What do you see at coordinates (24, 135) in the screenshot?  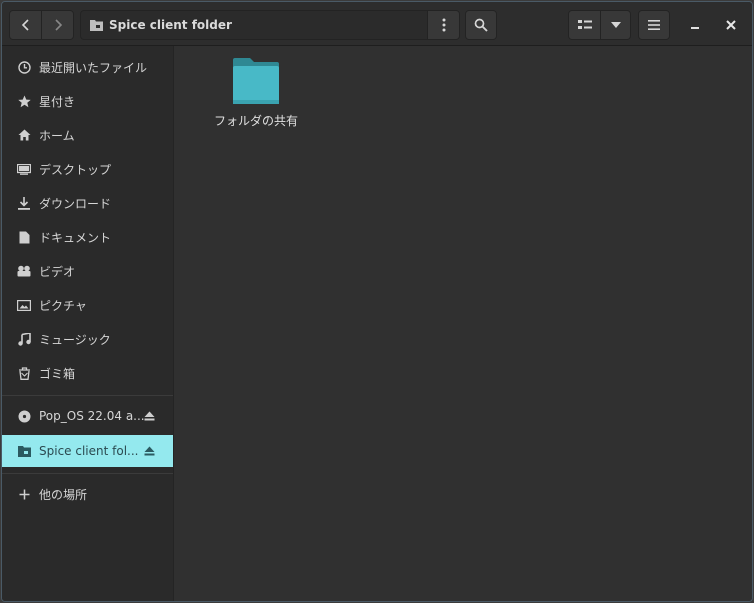 I see `home-icon` at bounding box center [24, 135].